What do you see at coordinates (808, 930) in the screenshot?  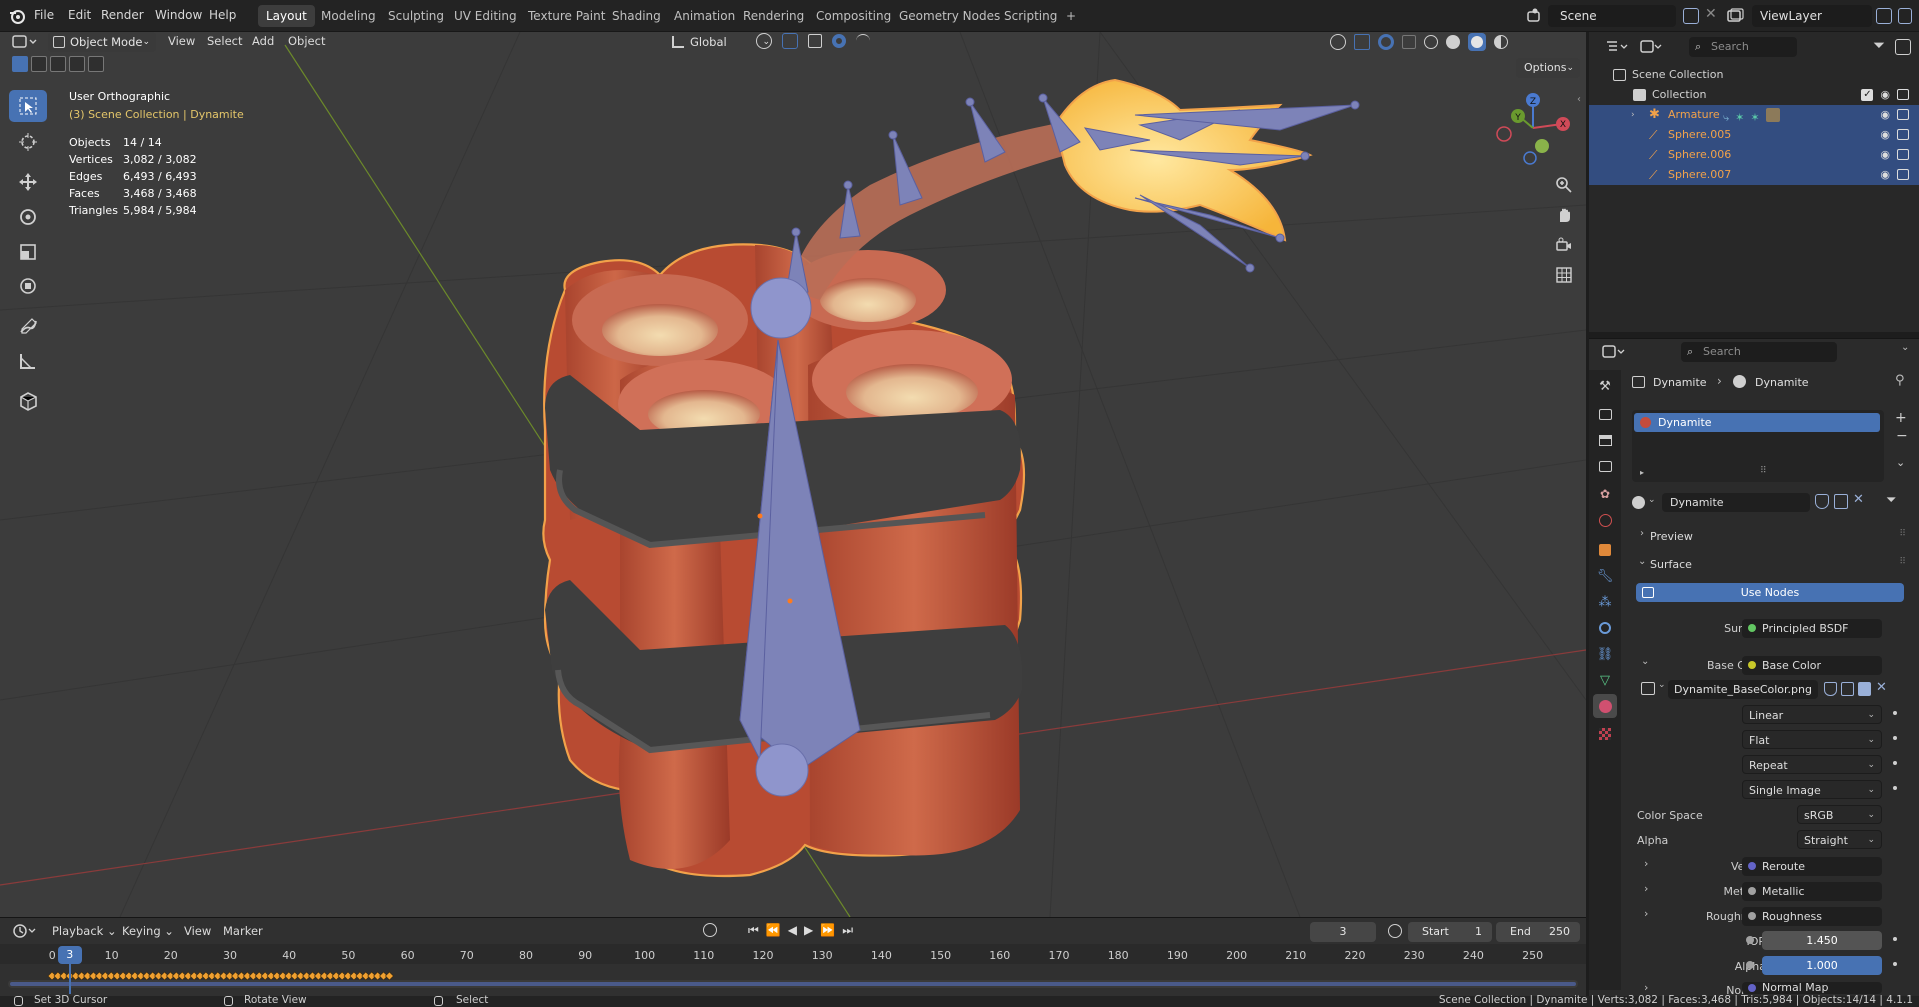 I see `play-icon: ▶` at bounding box center [808, 930].